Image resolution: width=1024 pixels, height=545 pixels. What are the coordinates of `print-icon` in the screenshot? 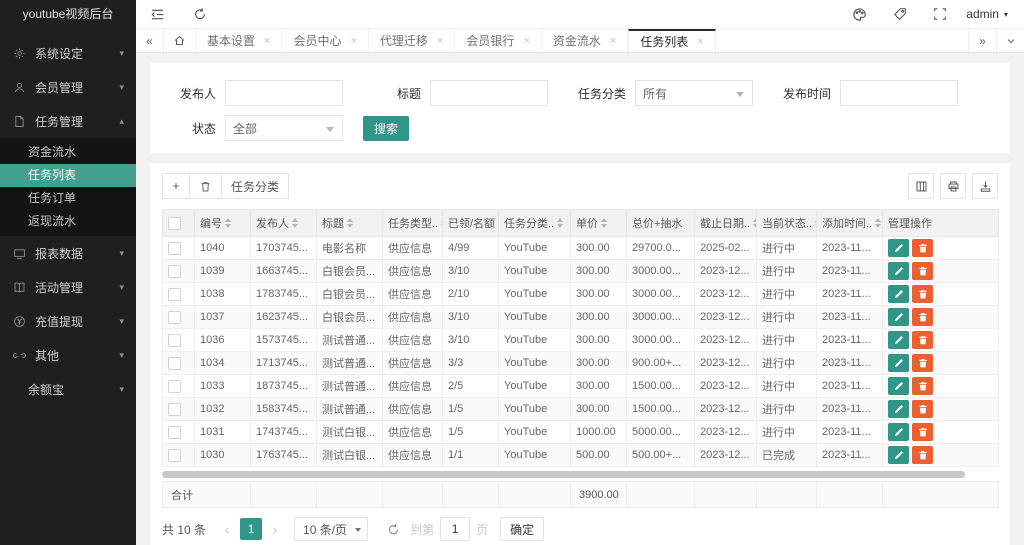 It's located at (953, 186).